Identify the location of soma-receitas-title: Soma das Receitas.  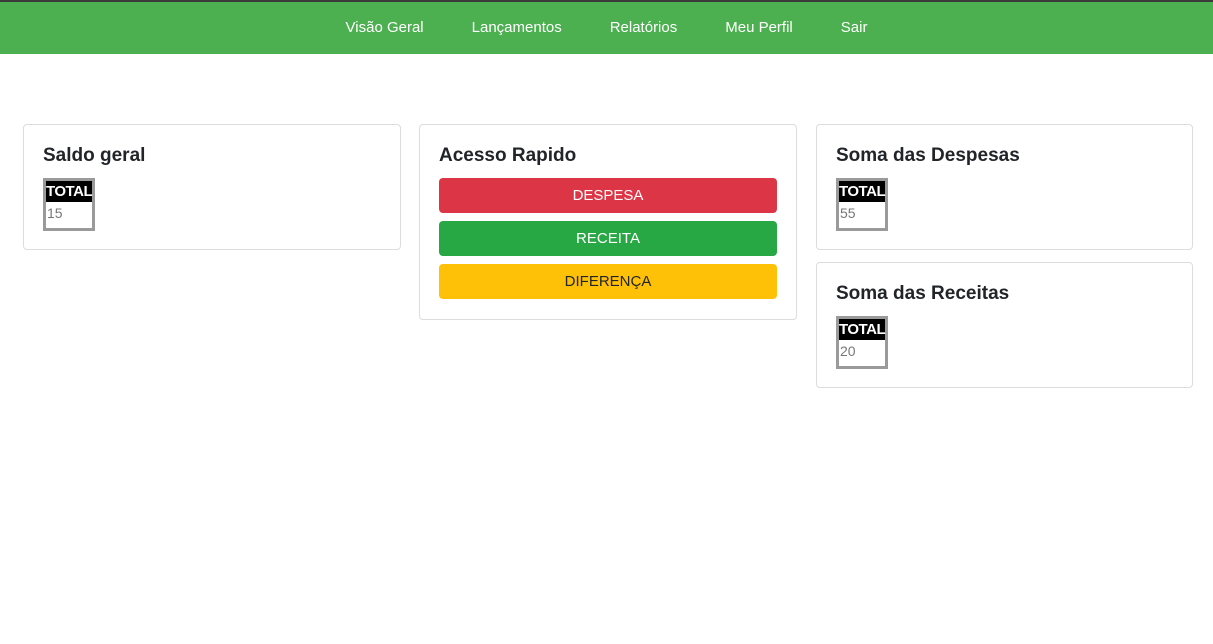
(923, 293).